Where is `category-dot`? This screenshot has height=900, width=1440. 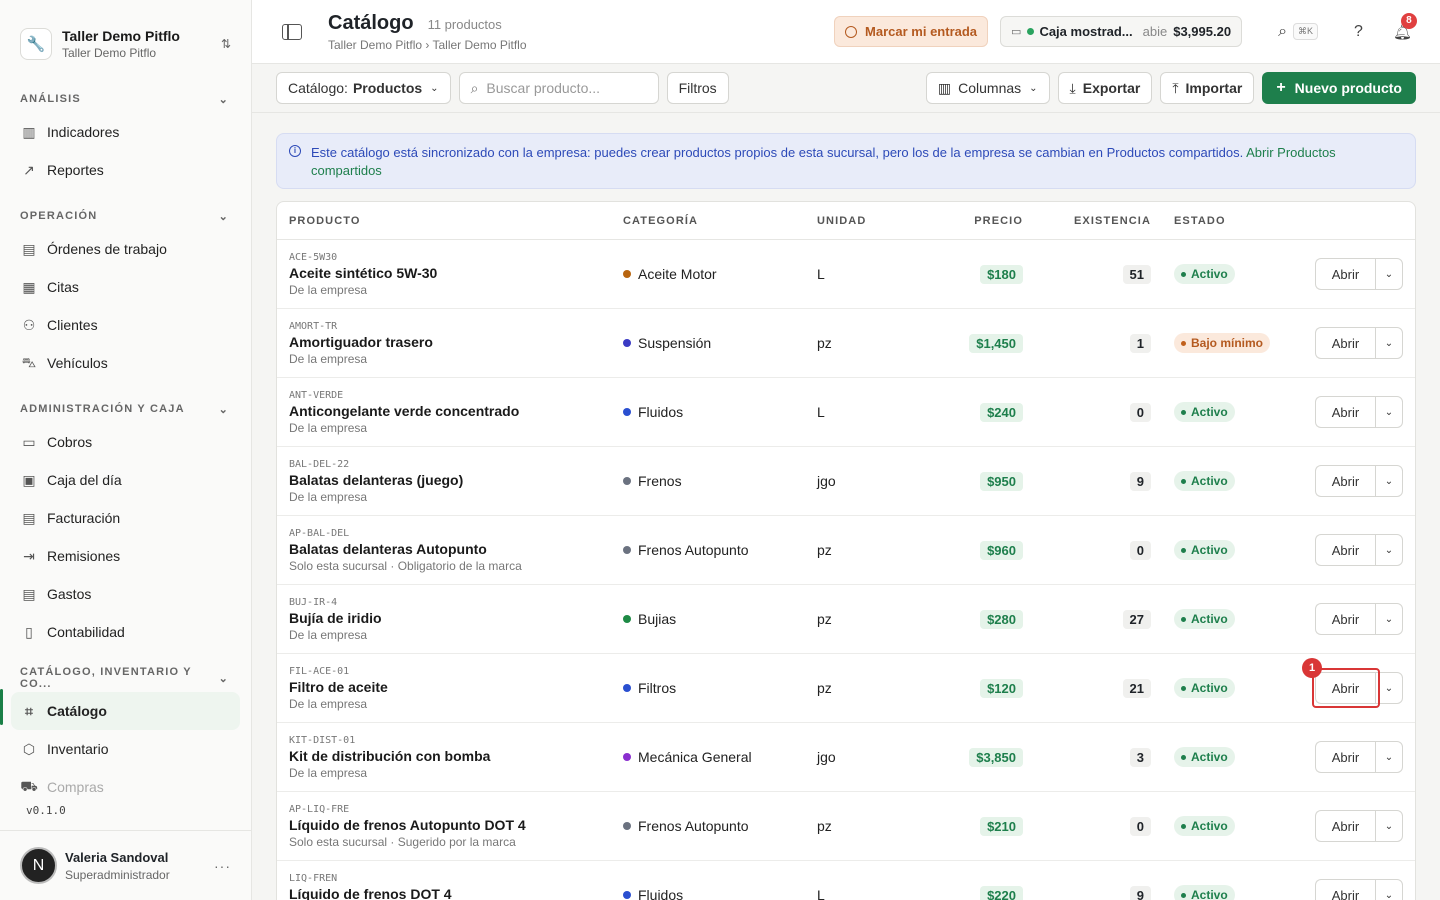
category-dot is located at coordinates (627, 688).